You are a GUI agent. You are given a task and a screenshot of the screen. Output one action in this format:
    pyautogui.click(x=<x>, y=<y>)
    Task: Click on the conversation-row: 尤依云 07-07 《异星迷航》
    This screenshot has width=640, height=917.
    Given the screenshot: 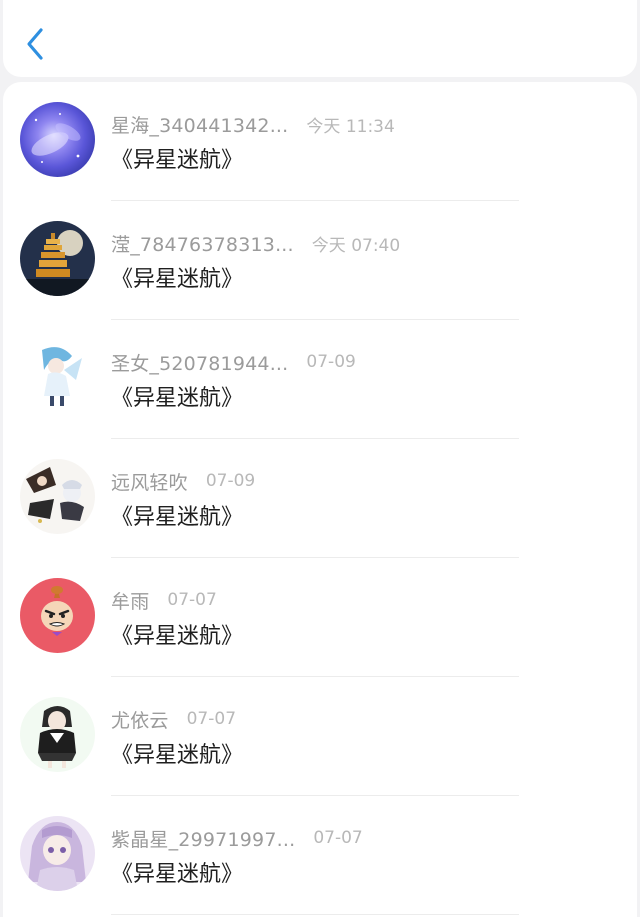 What is the action you would take?
    pyautogui.click(x=320, y=736)
    